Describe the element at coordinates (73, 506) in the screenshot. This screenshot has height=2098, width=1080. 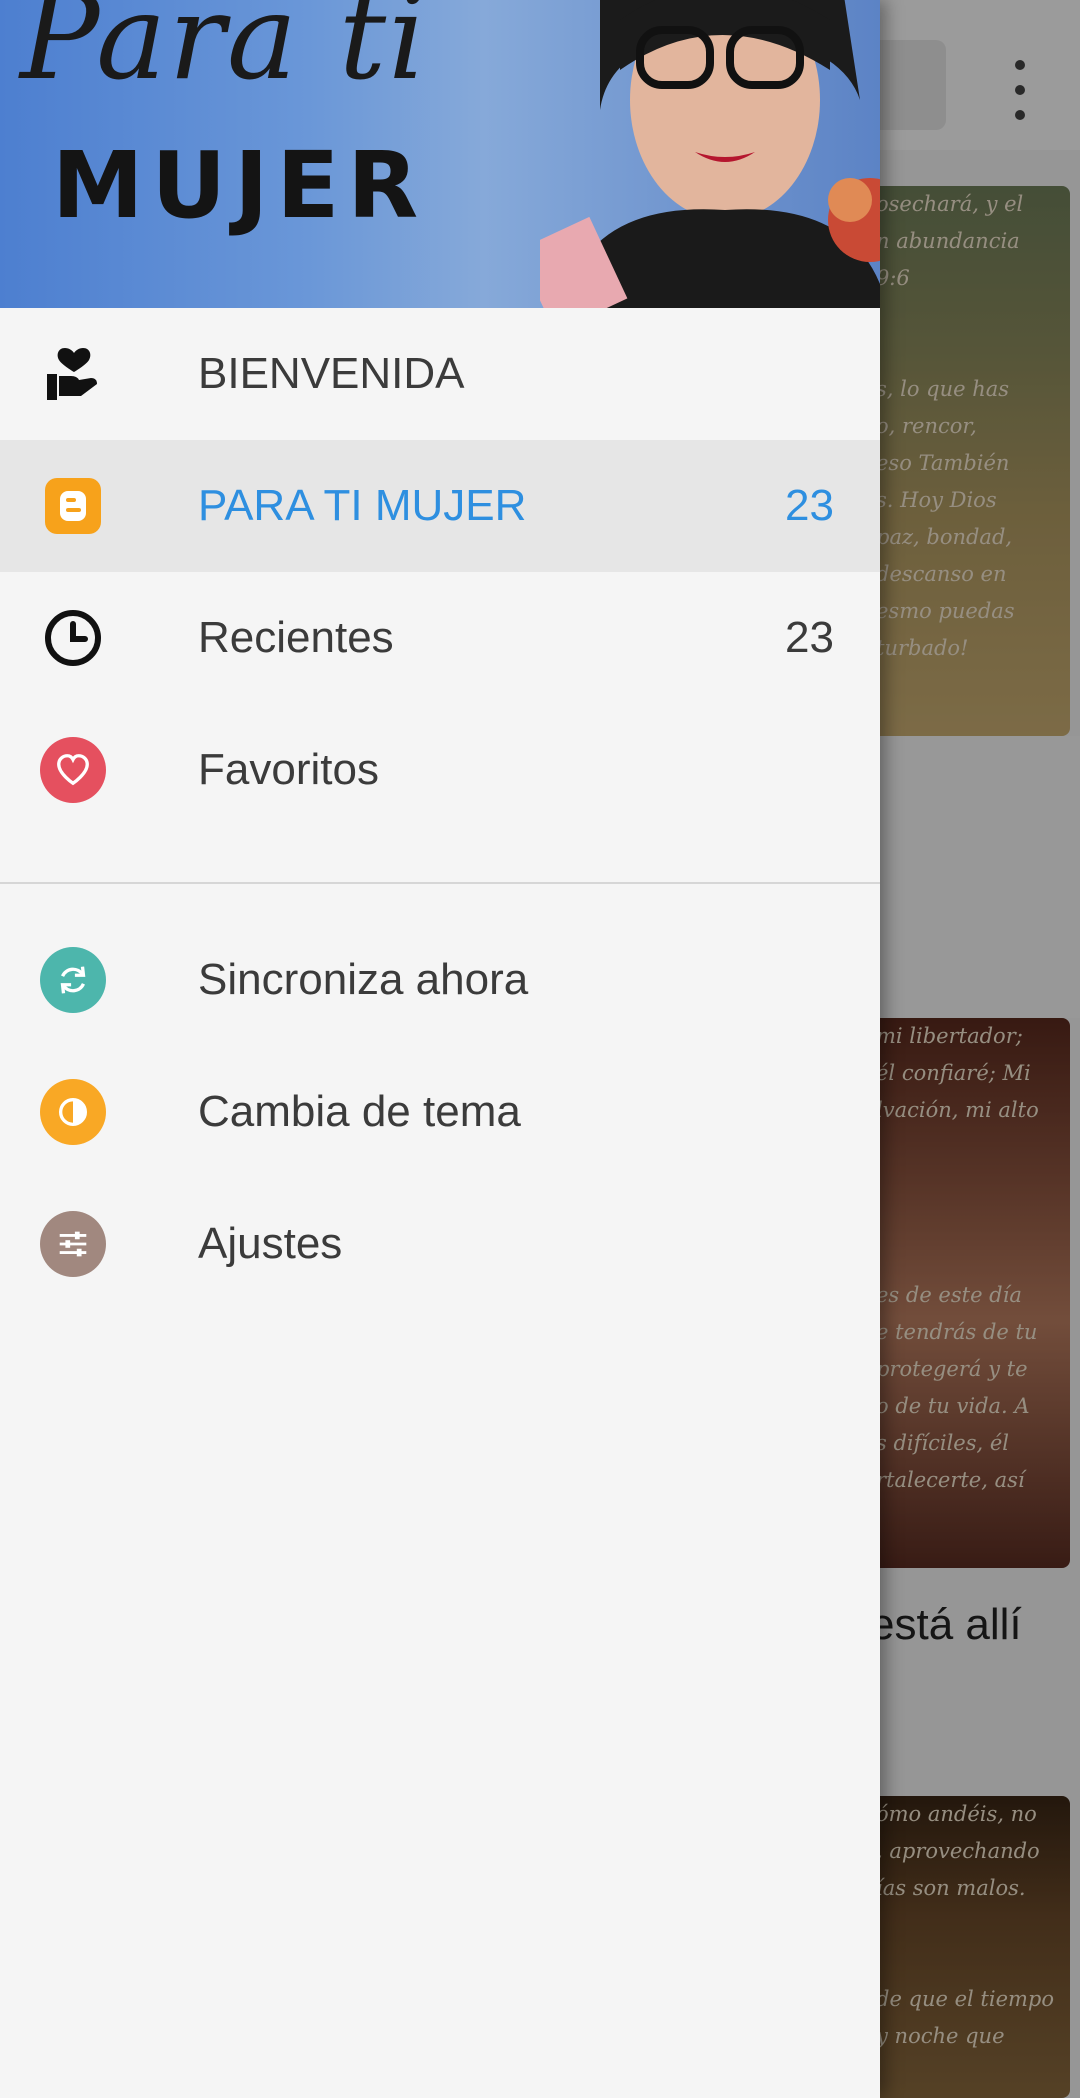
I see `blogger-icon` at that location.